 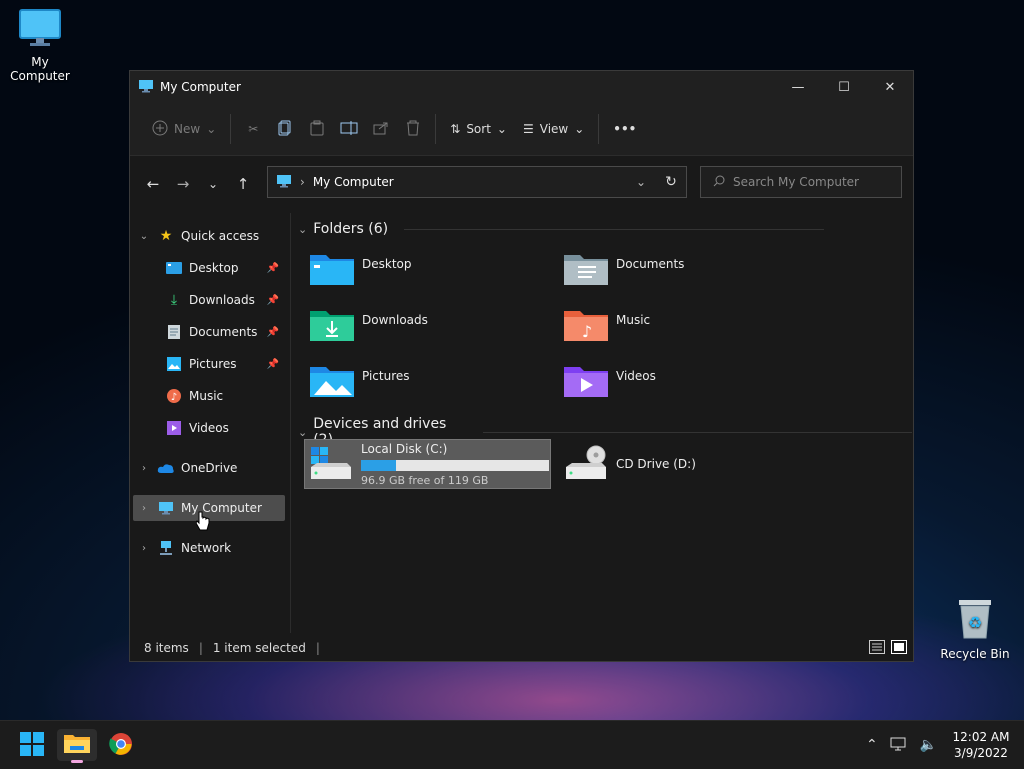 I want to click on new-button: New ⌄, so click(x=184, y=129).